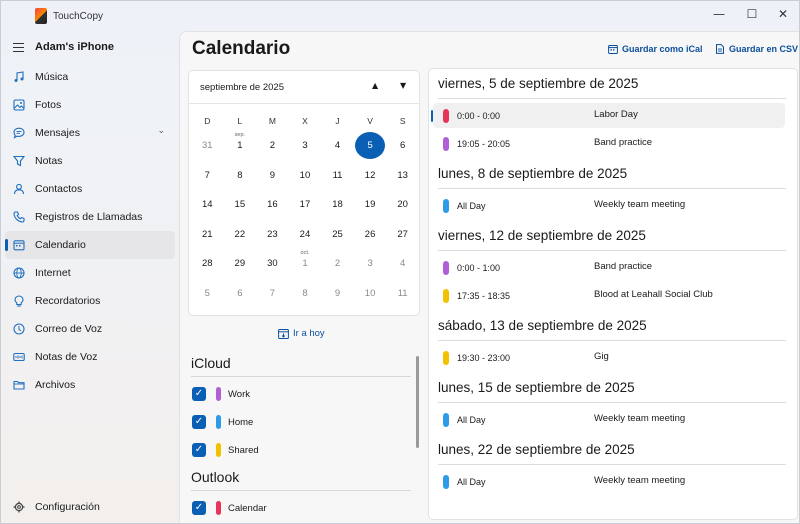  I want to click on day-number: 21, so click(207, 234).